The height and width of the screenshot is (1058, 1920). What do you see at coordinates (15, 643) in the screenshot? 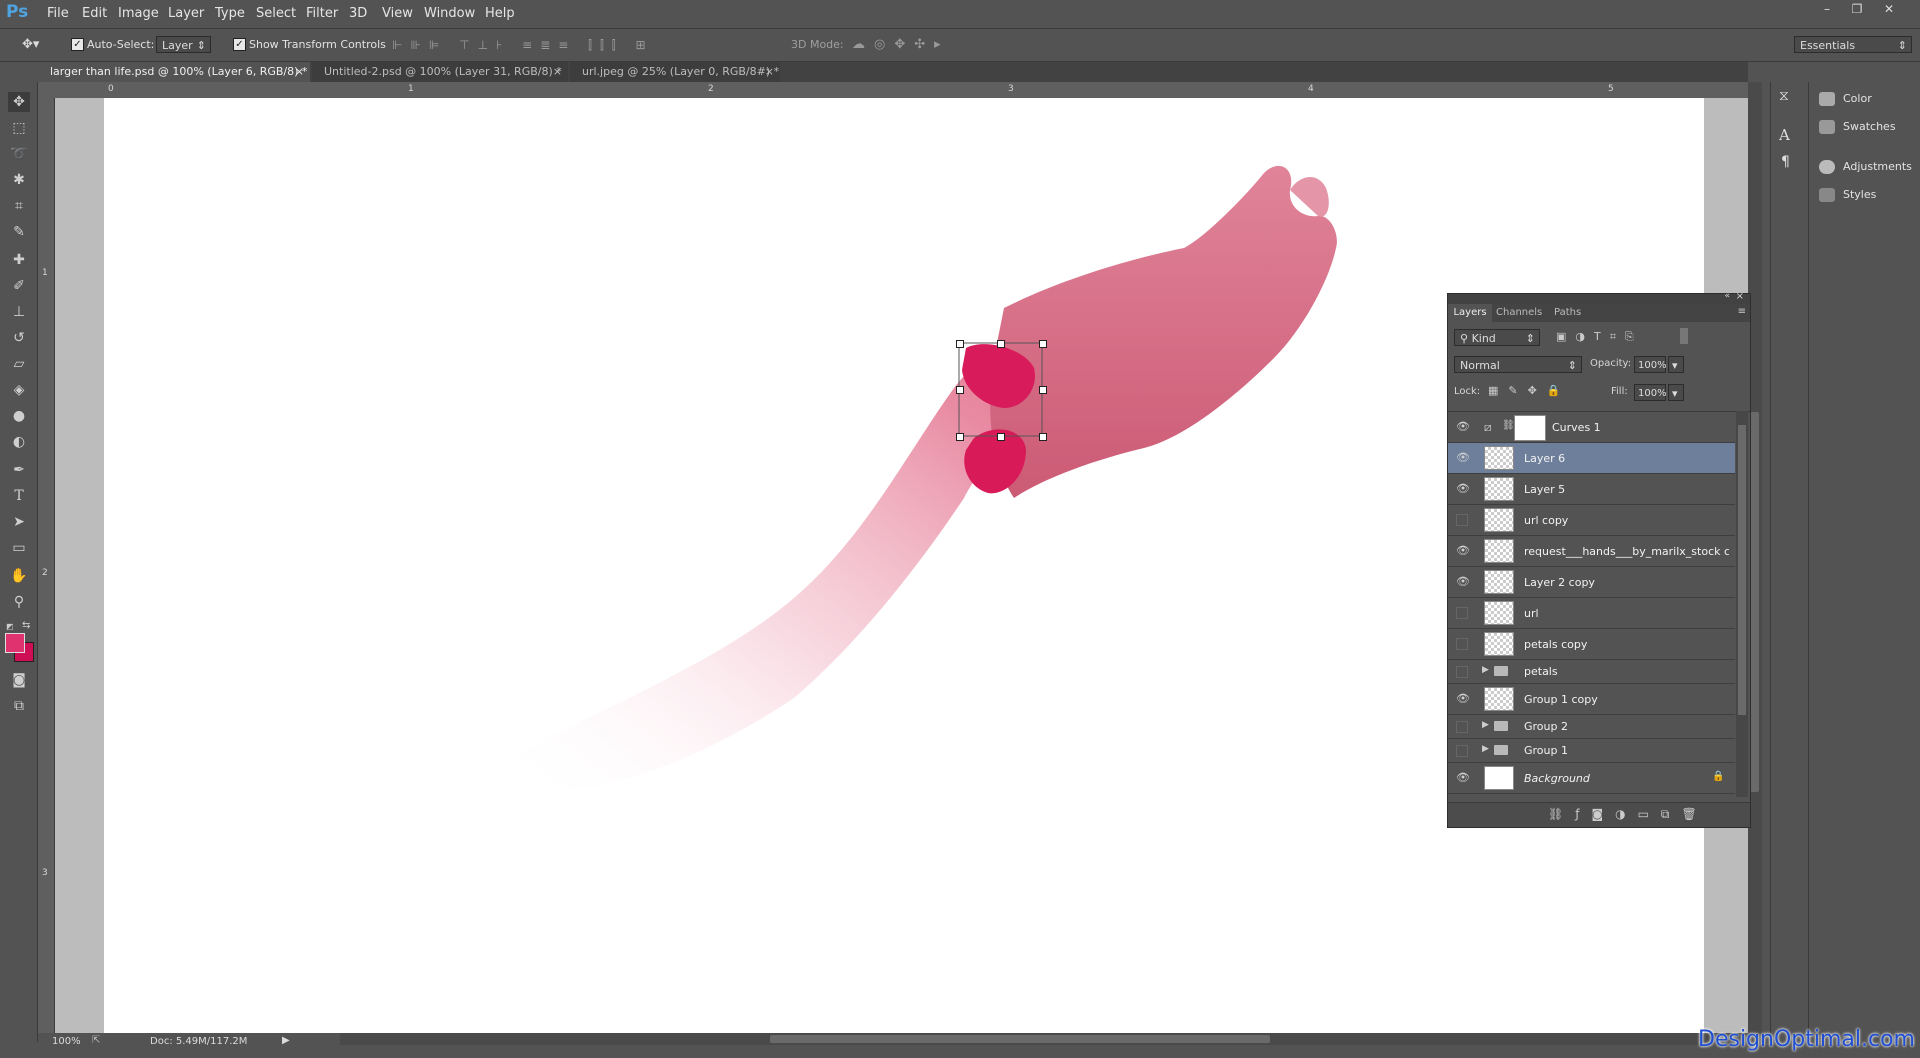
I see `foreground-color-swatch` at bounding box center [15, 643].